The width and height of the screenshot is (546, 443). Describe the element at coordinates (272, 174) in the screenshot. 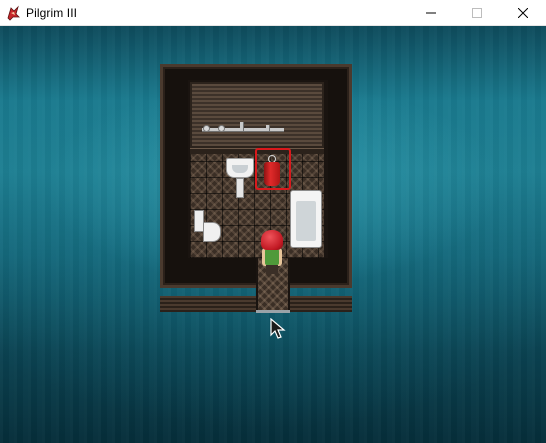

I see `red-towel` at that location.